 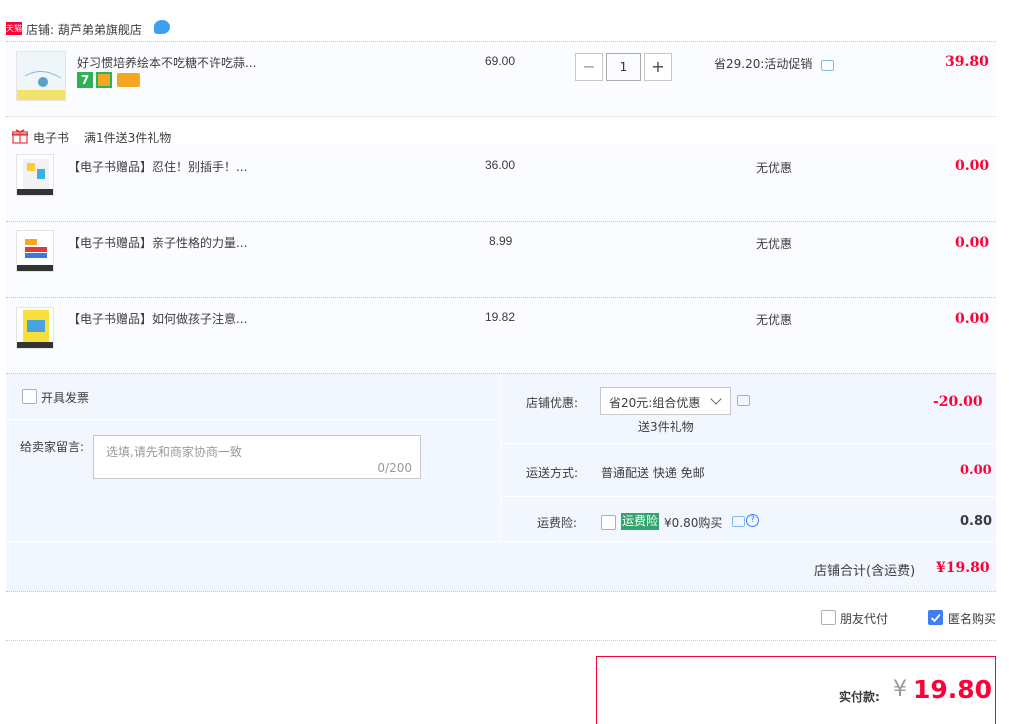 I want to click on shipping-label: 运送方式:, so click(x=552, y=473).